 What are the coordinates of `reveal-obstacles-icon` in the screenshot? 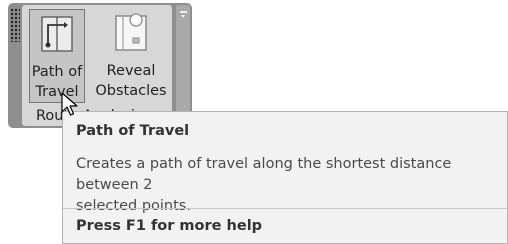 It's located at (131, 32).